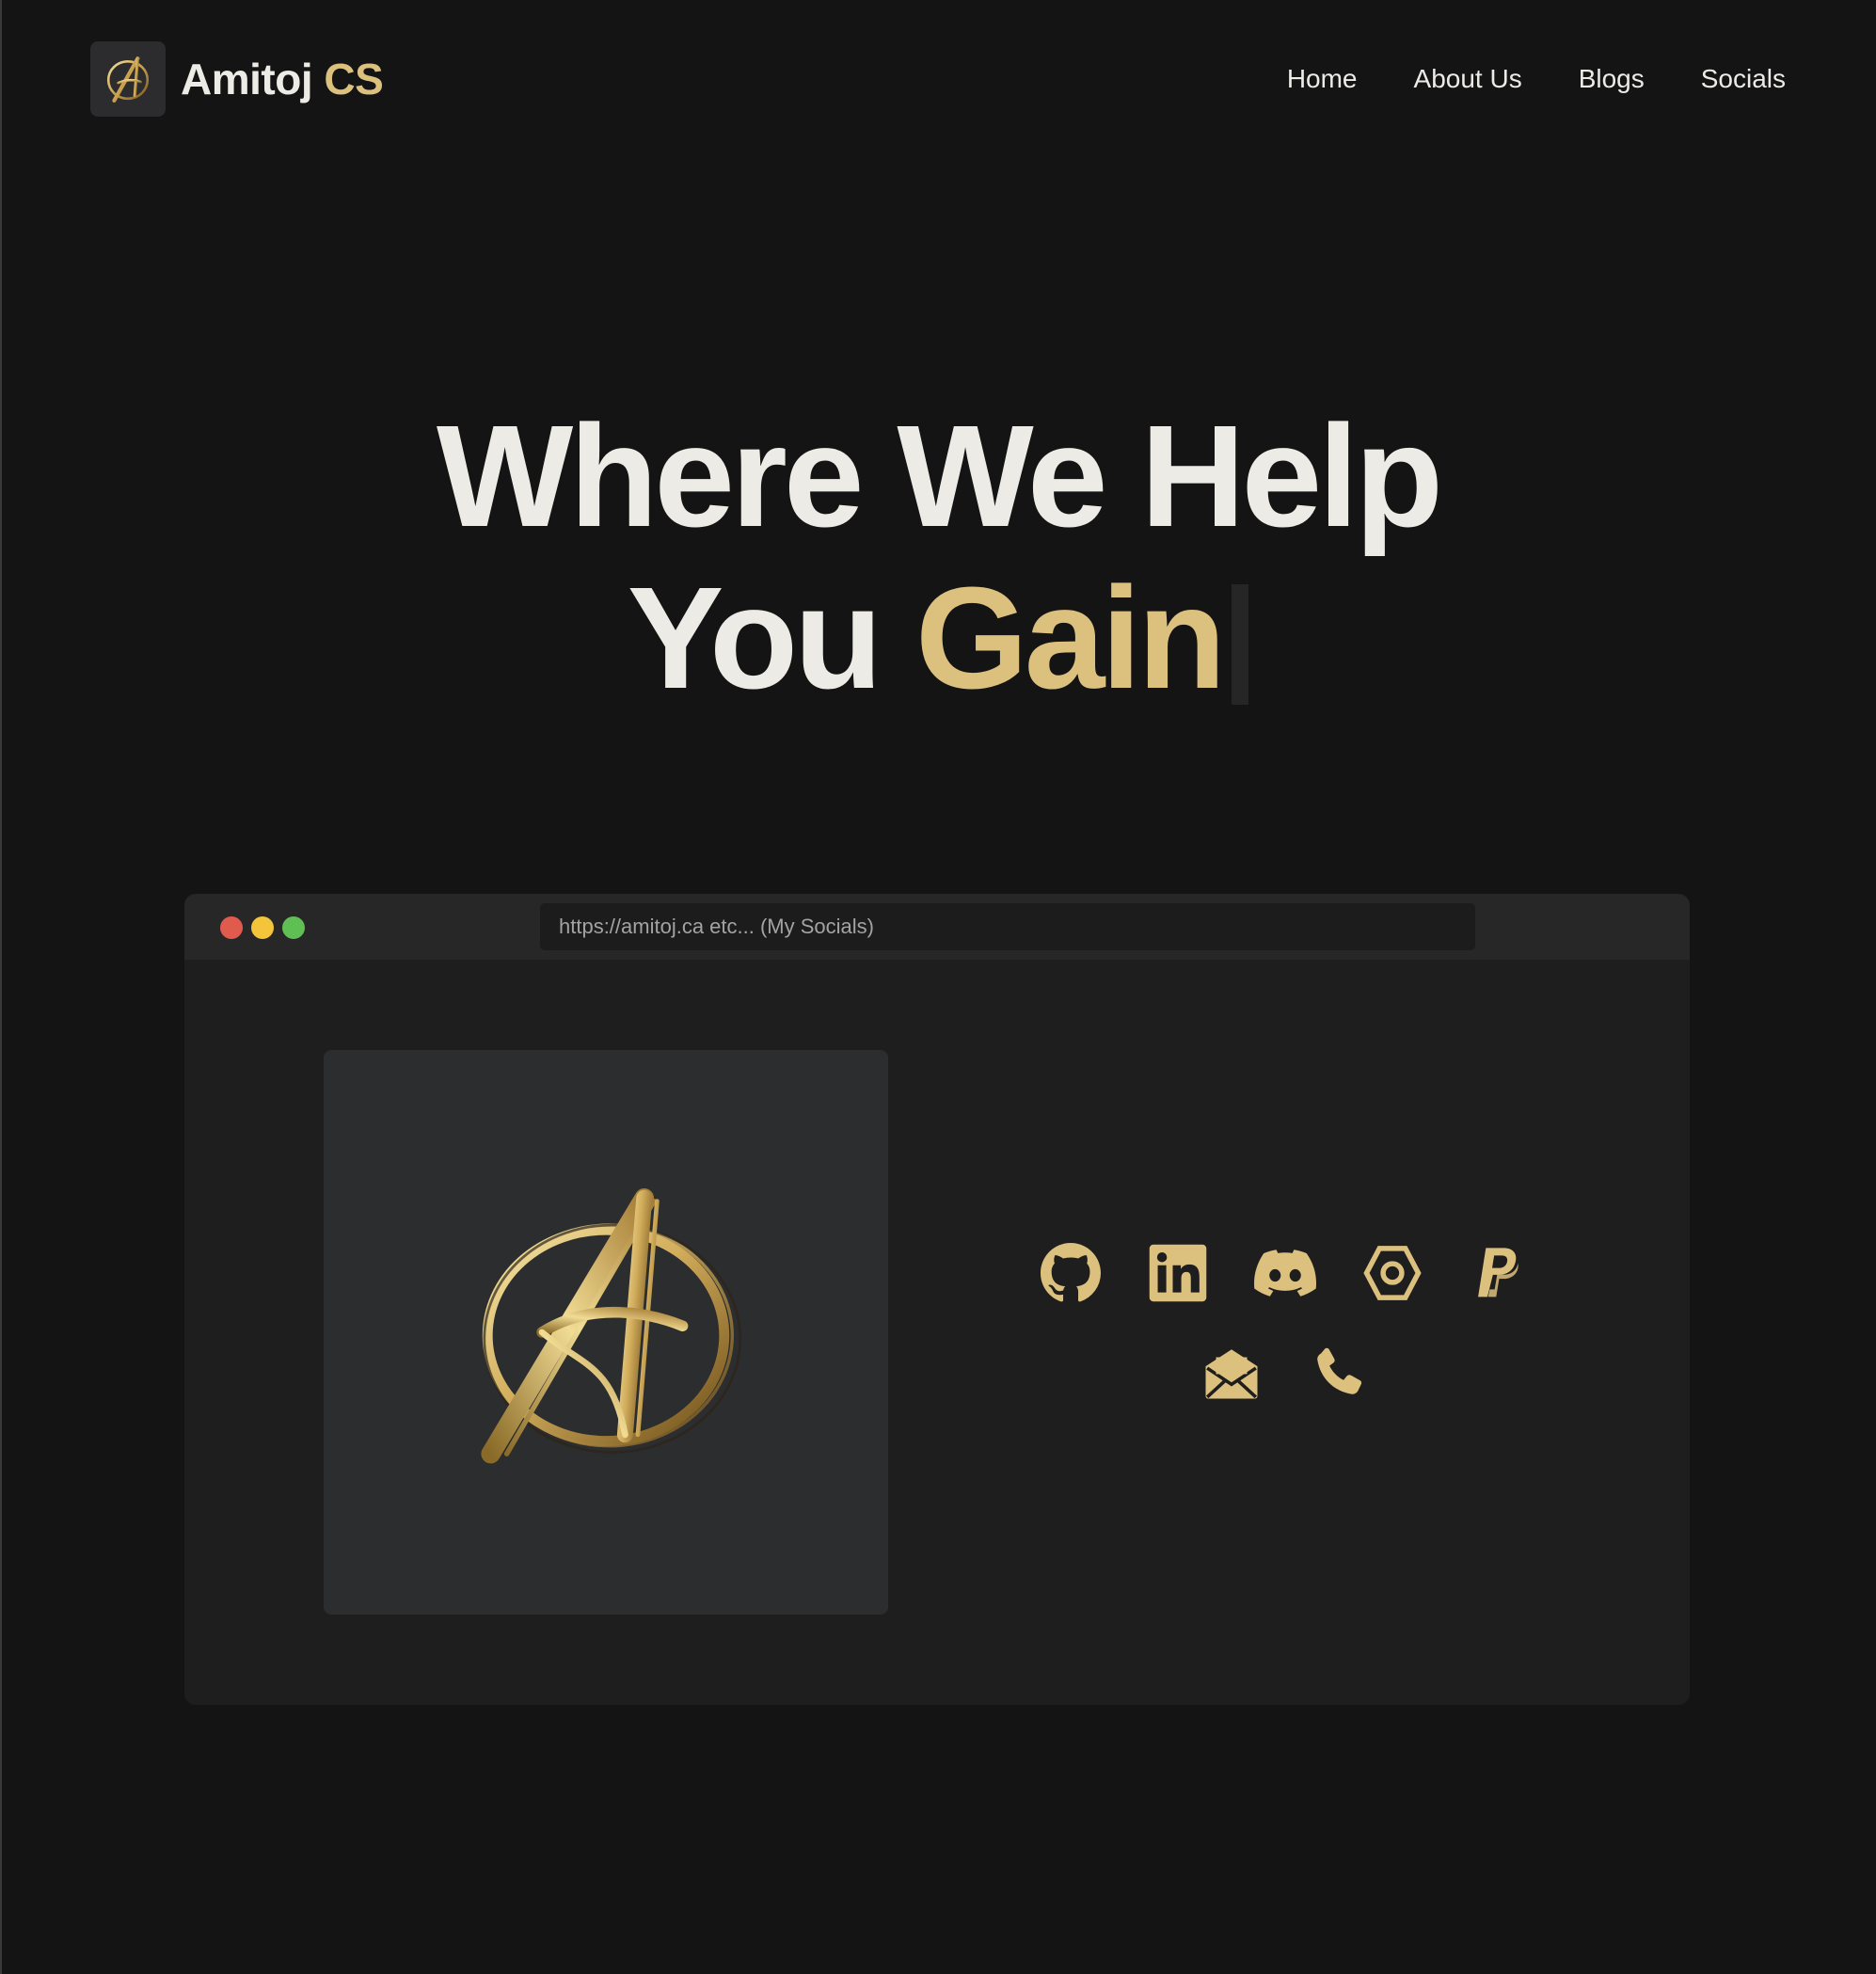 The width and height of the screenshot is (1876, 1974). What do you see at coordinates (293, 927) in the screenshot?
I see `maximize-dot` at bounding box center [293, 927].